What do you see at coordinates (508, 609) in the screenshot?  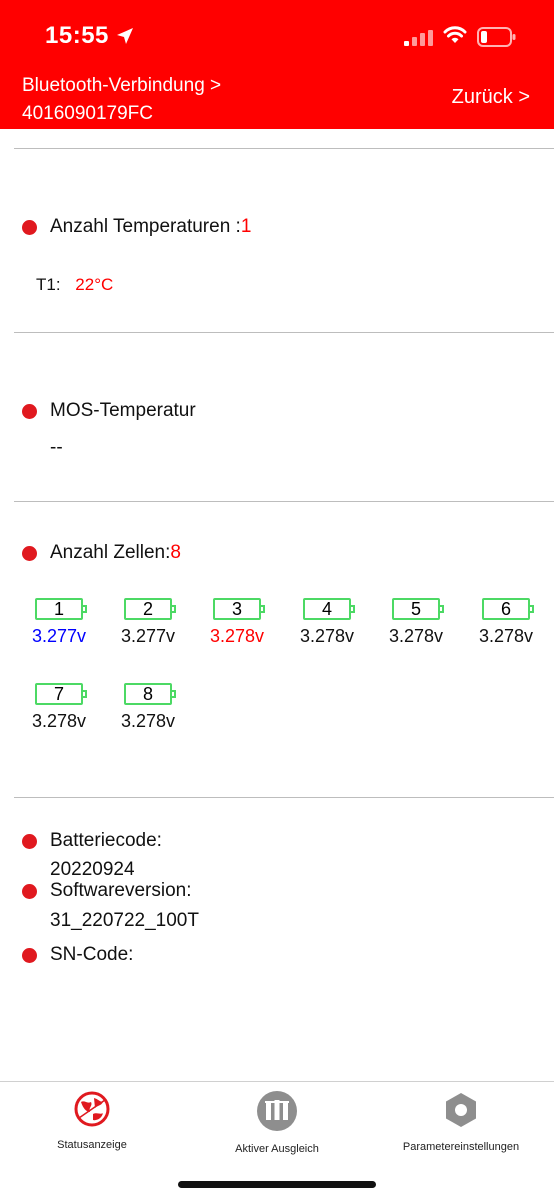 I see `cell-battery-icon: 6` at bounding box center [508, 609].